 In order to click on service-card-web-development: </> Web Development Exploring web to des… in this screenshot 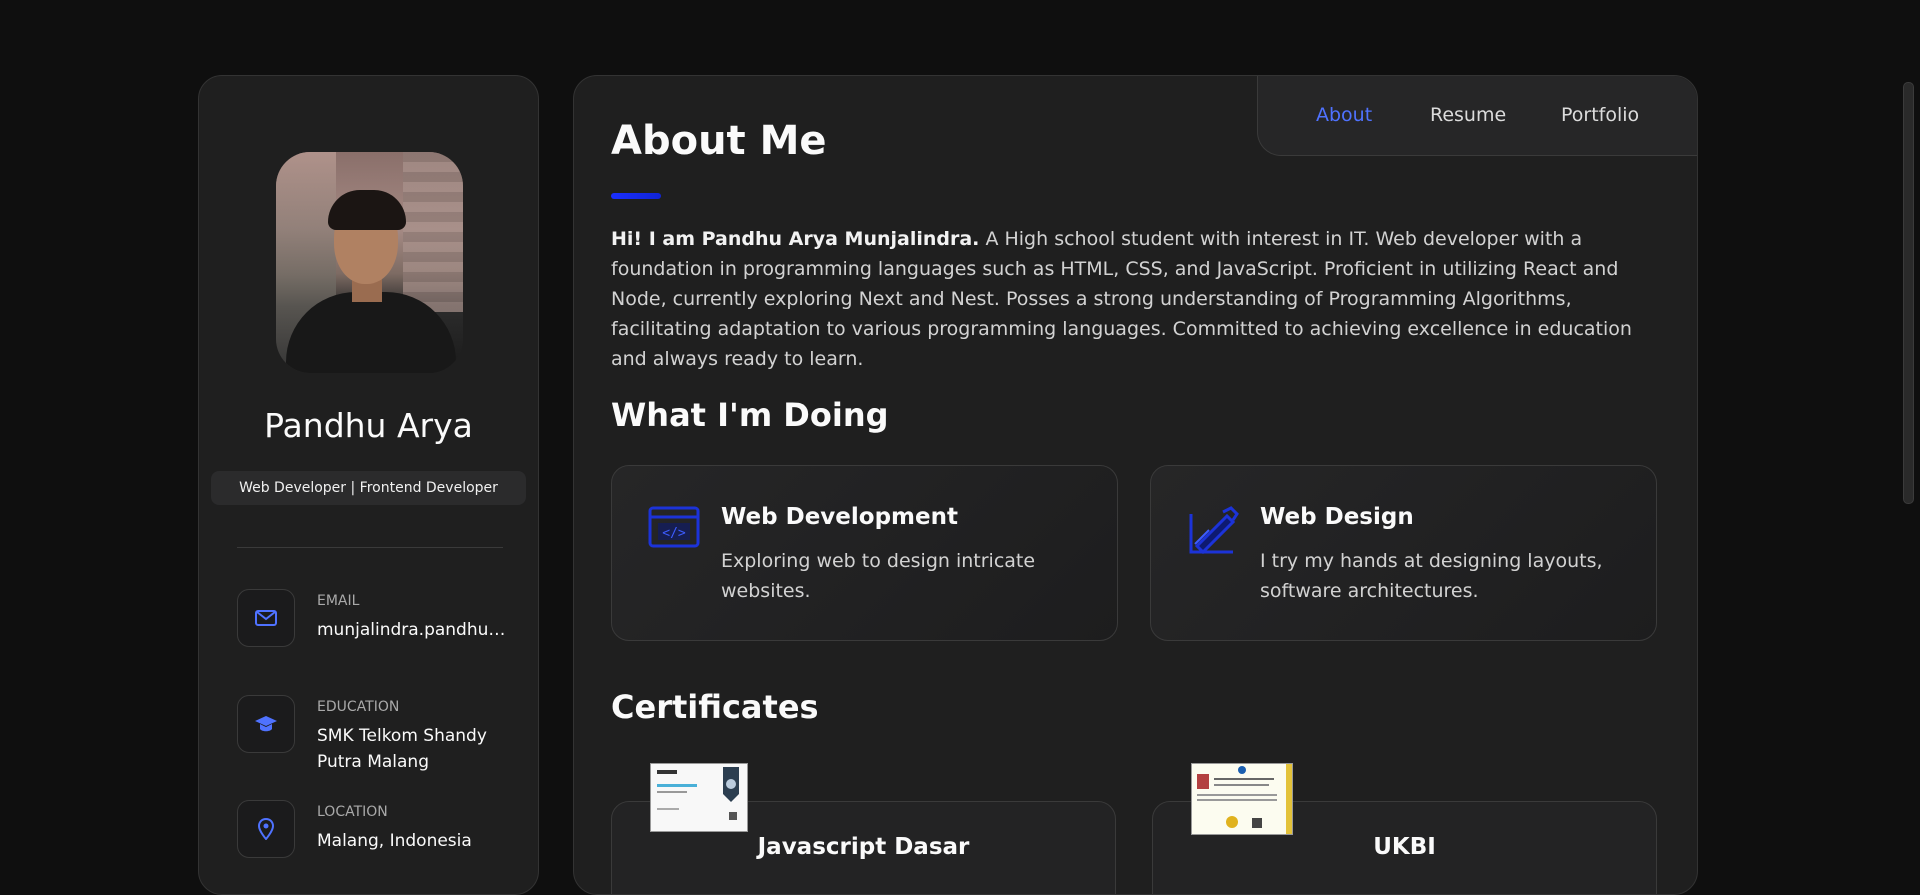, I will do `click(864, 553)`.